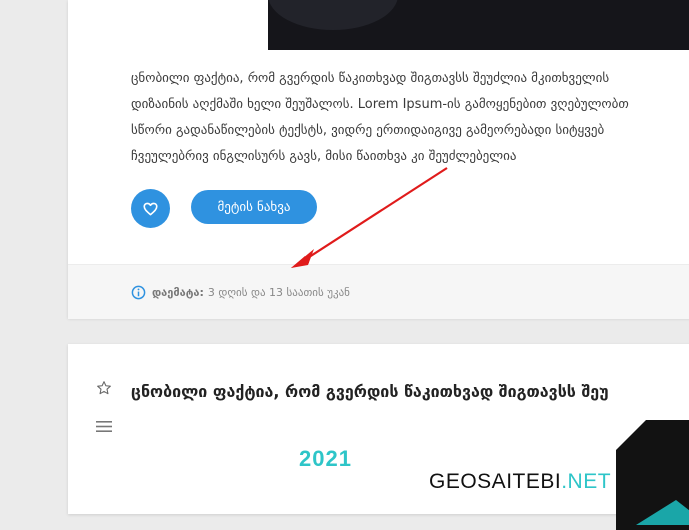 Image resolution: width=689 pixels, height=530 pixels. I want to click on info-icon, so click(138, 292).